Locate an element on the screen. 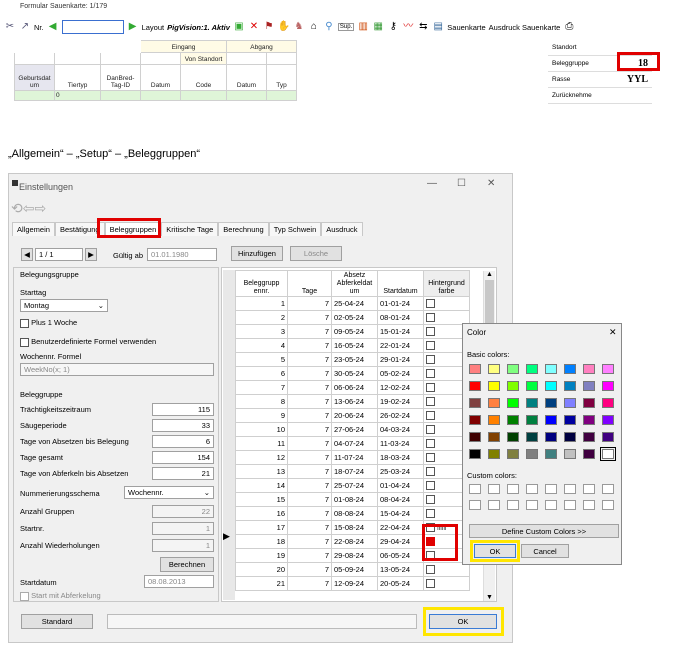  layout-button: Layout is located at coordinates (153, 27).